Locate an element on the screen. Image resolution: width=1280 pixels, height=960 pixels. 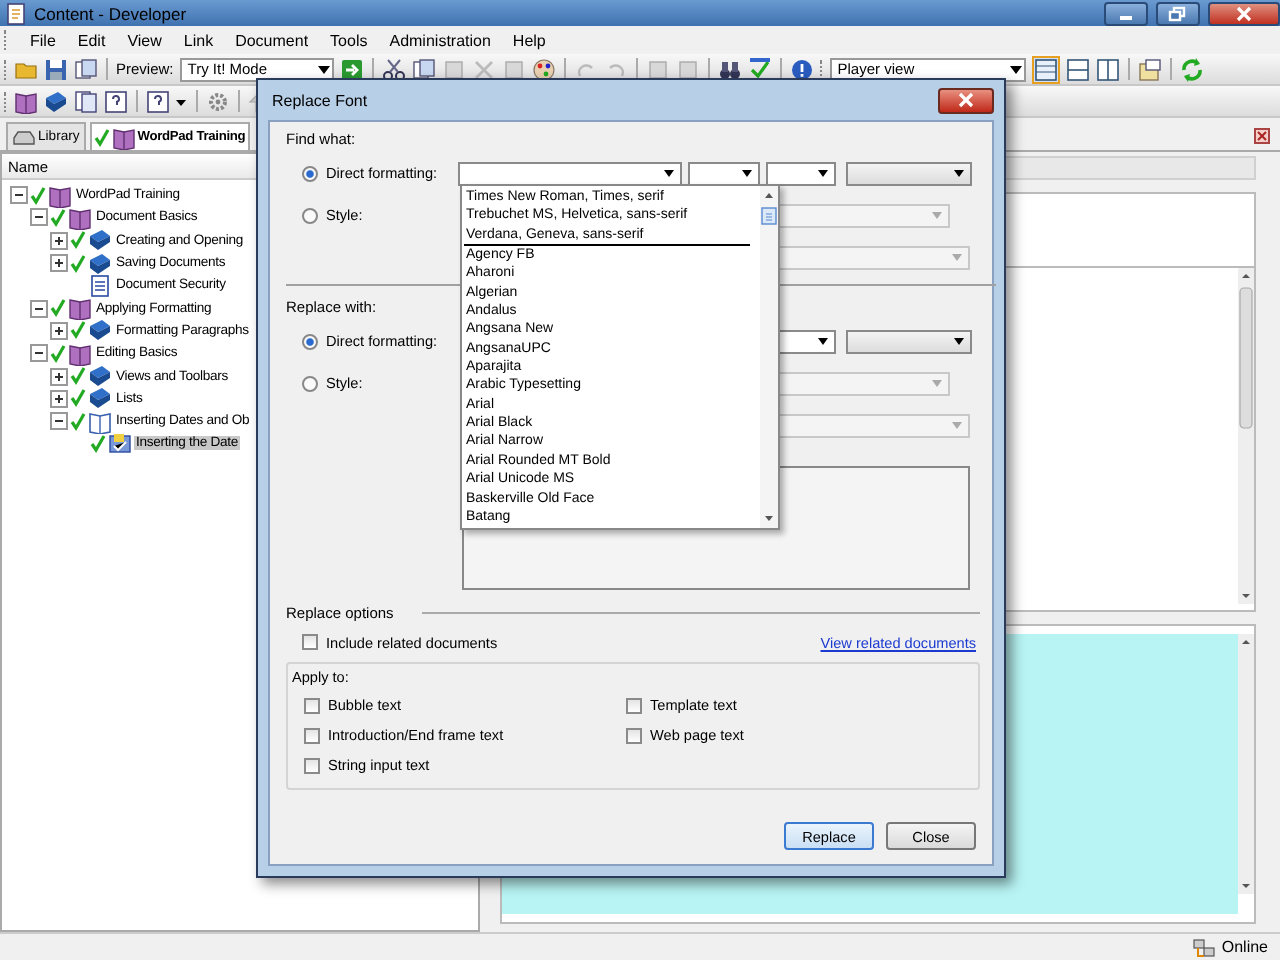
cross-icon is located at coordinates (483, 69).